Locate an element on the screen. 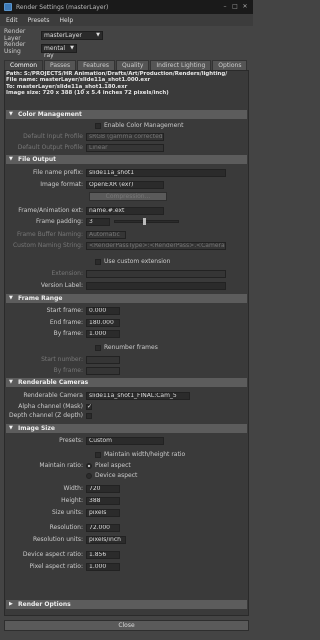 Image resolution: width=320 pixels, height=640 pixels. resolution-row: Resolution: 72.000 is located at coordinates (126, 527).